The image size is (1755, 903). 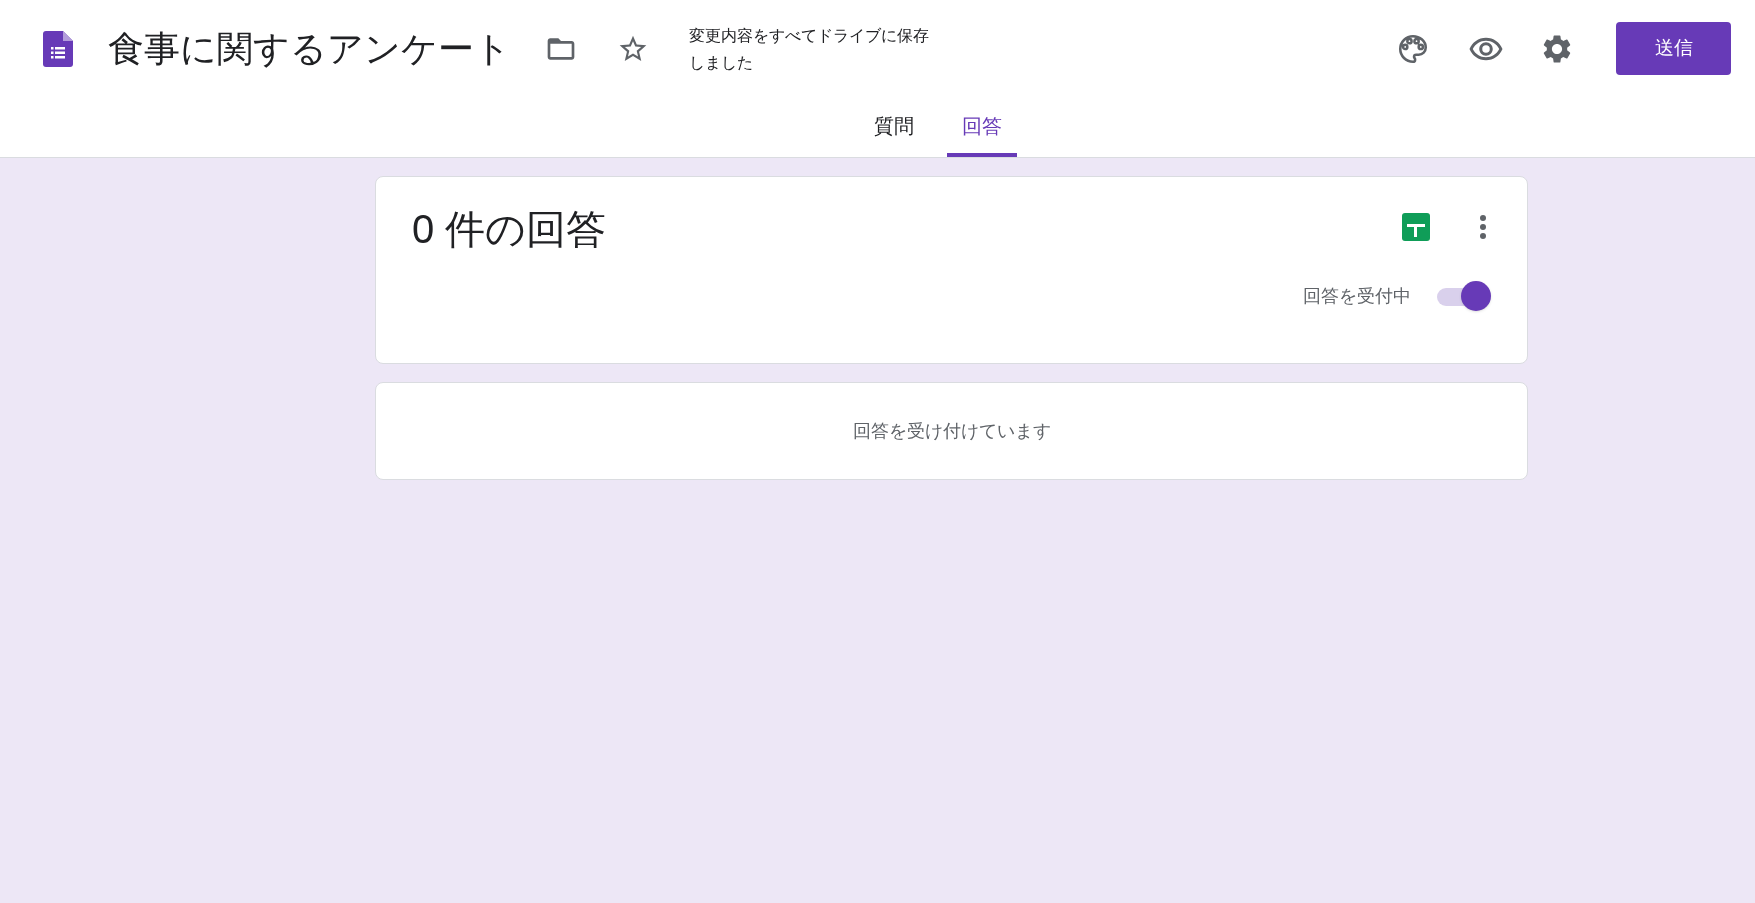 I want to click on spreadsheet-icon, so click(x=1416, y=227).